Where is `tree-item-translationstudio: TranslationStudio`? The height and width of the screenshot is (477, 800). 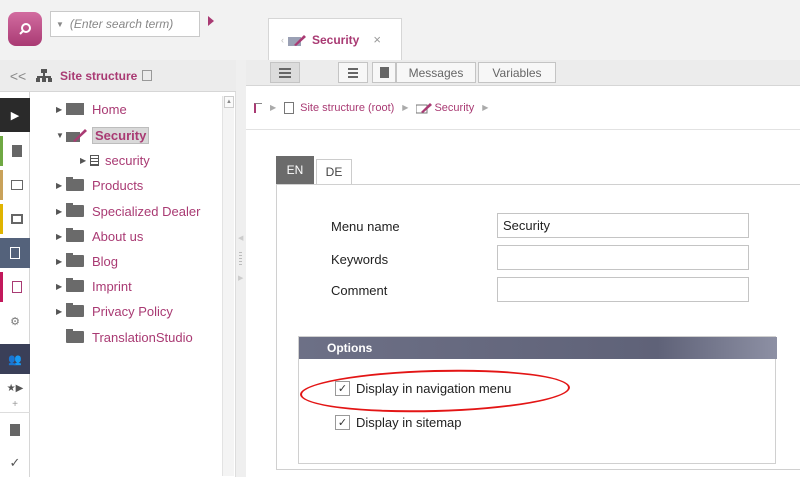 tree-item-translationstudio: TranslationStudio is located at coordinates (124, 337).